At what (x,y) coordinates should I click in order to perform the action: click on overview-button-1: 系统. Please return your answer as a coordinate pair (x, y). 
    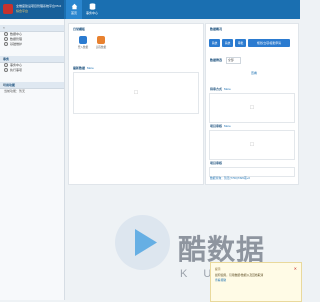
    Looking at the image, I should click on (214, 43).